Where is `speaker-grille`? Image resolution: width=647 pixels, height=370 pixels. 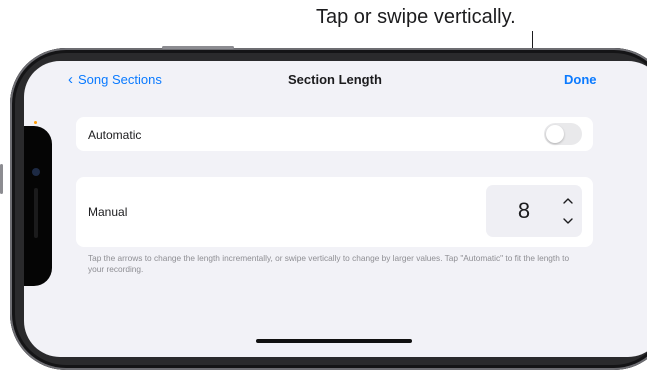 speaker-grille is located at coordinates (36, 213).